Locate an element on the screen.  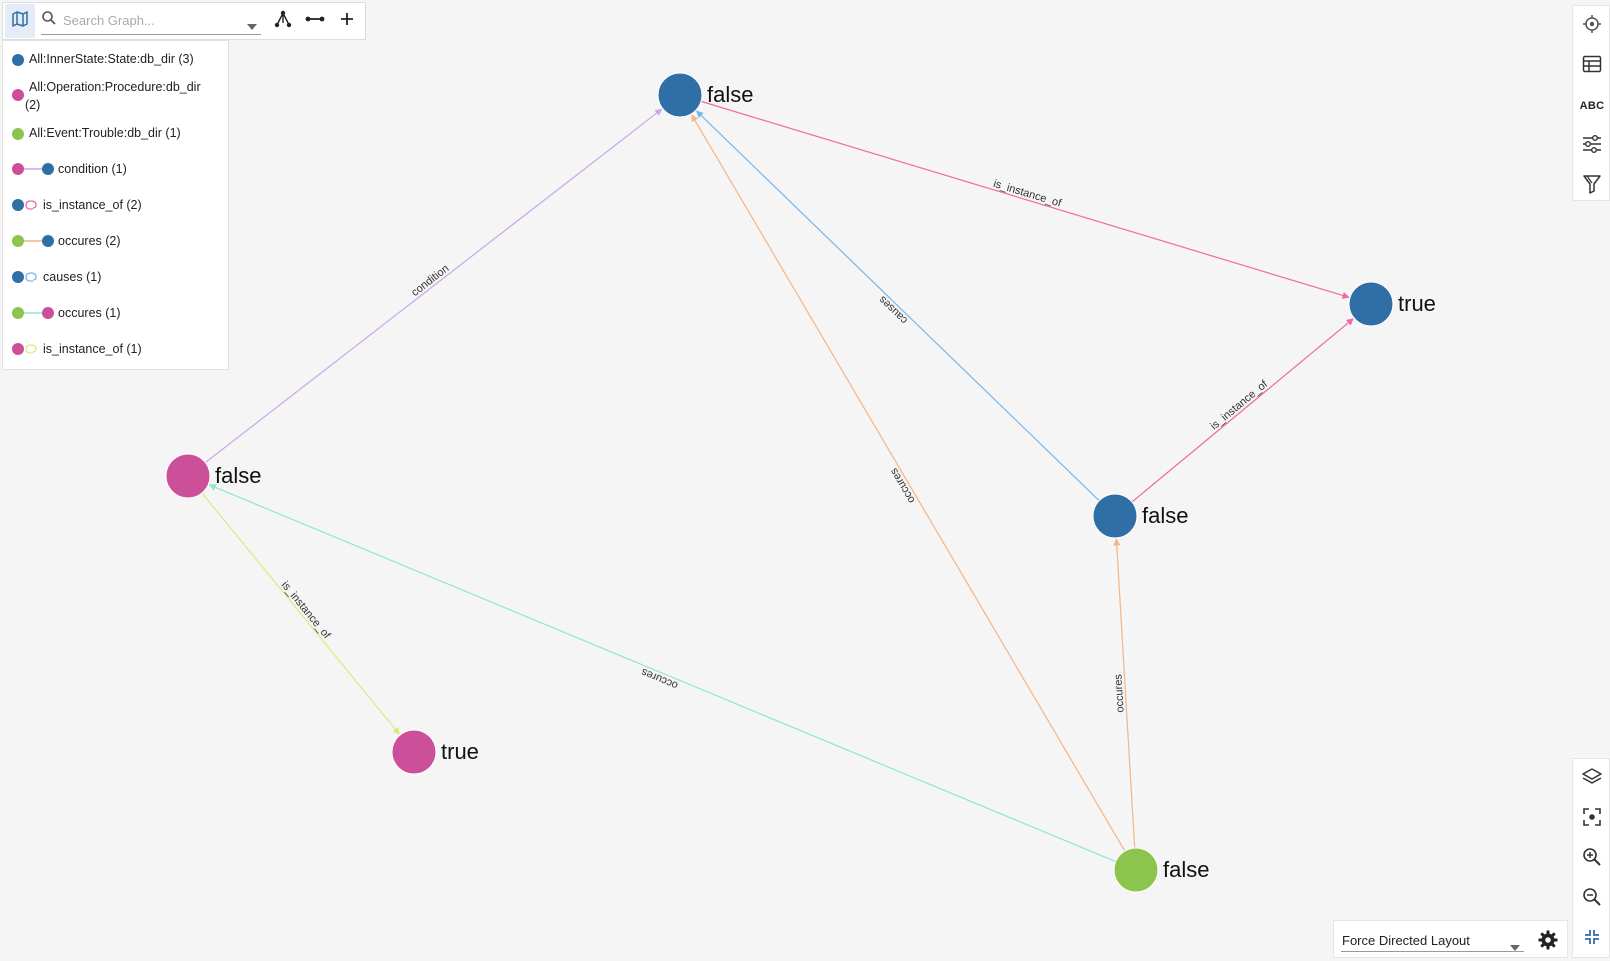
legend-label: causes (1) is located at coordinates (72, 277).